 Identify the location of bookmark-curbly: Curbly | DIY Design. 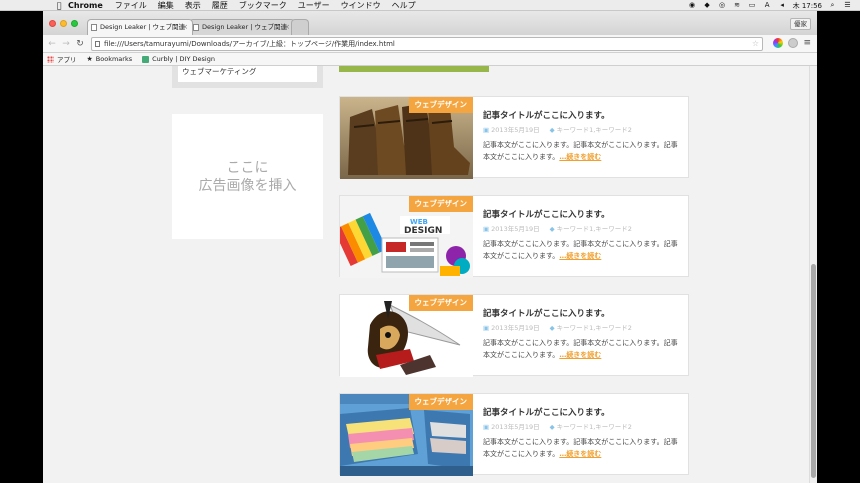
(178, 59).